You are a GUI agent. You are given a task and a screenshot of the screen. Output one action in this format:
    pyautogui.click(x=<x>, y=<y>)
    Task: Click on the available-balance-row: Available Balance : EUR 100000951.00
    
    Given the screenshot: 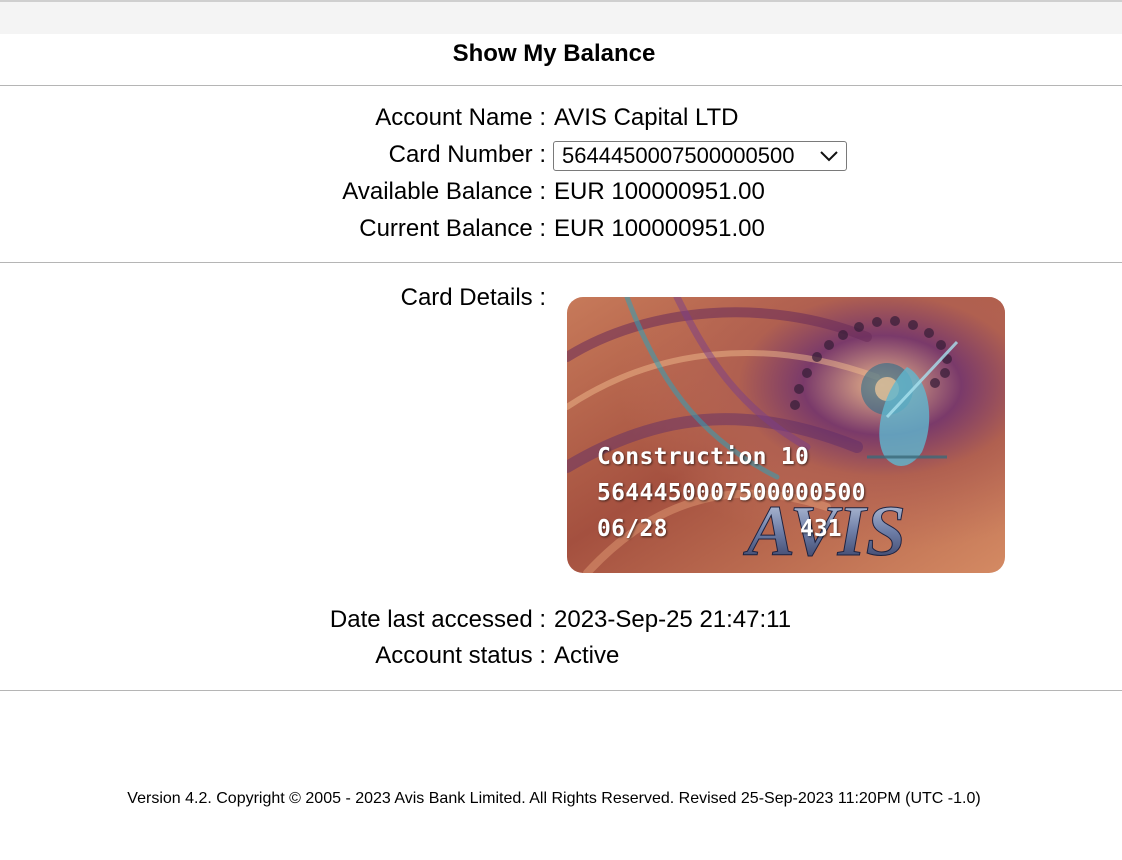 What is the action you would take?
    pyautogui.click(x=561, y=192)
    